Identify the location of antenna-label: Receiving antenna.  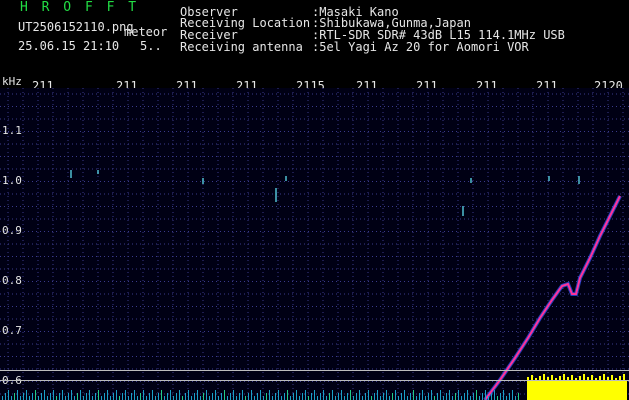
(241, 47).